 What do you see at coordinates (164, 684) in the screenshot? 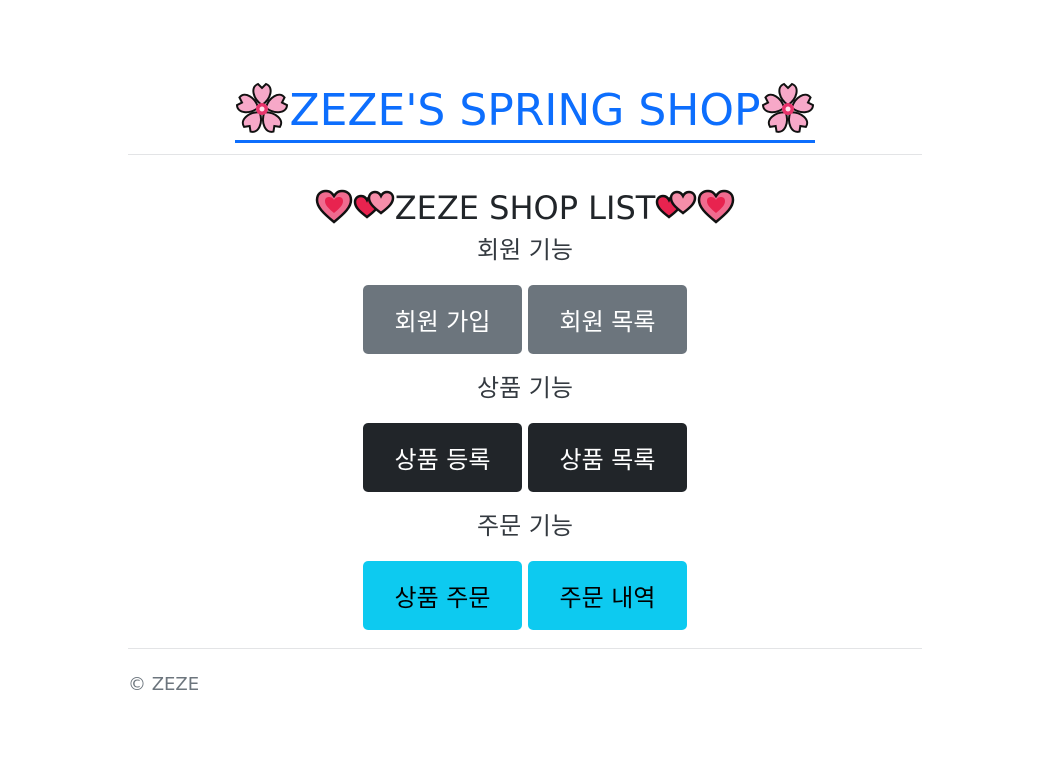
I see `footer-copyright: © ZEZE` at bounding box center [164, 684].